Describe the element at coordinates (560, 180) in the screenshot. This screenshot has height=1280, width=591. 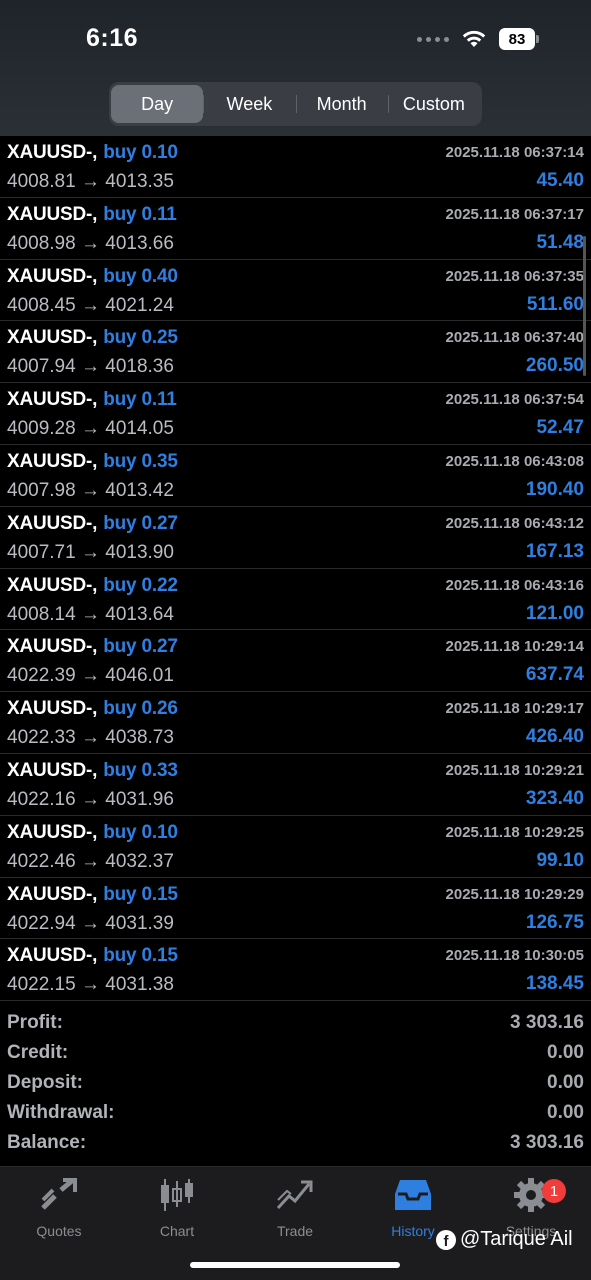
I see `deal-profit: 45.40` at that location.